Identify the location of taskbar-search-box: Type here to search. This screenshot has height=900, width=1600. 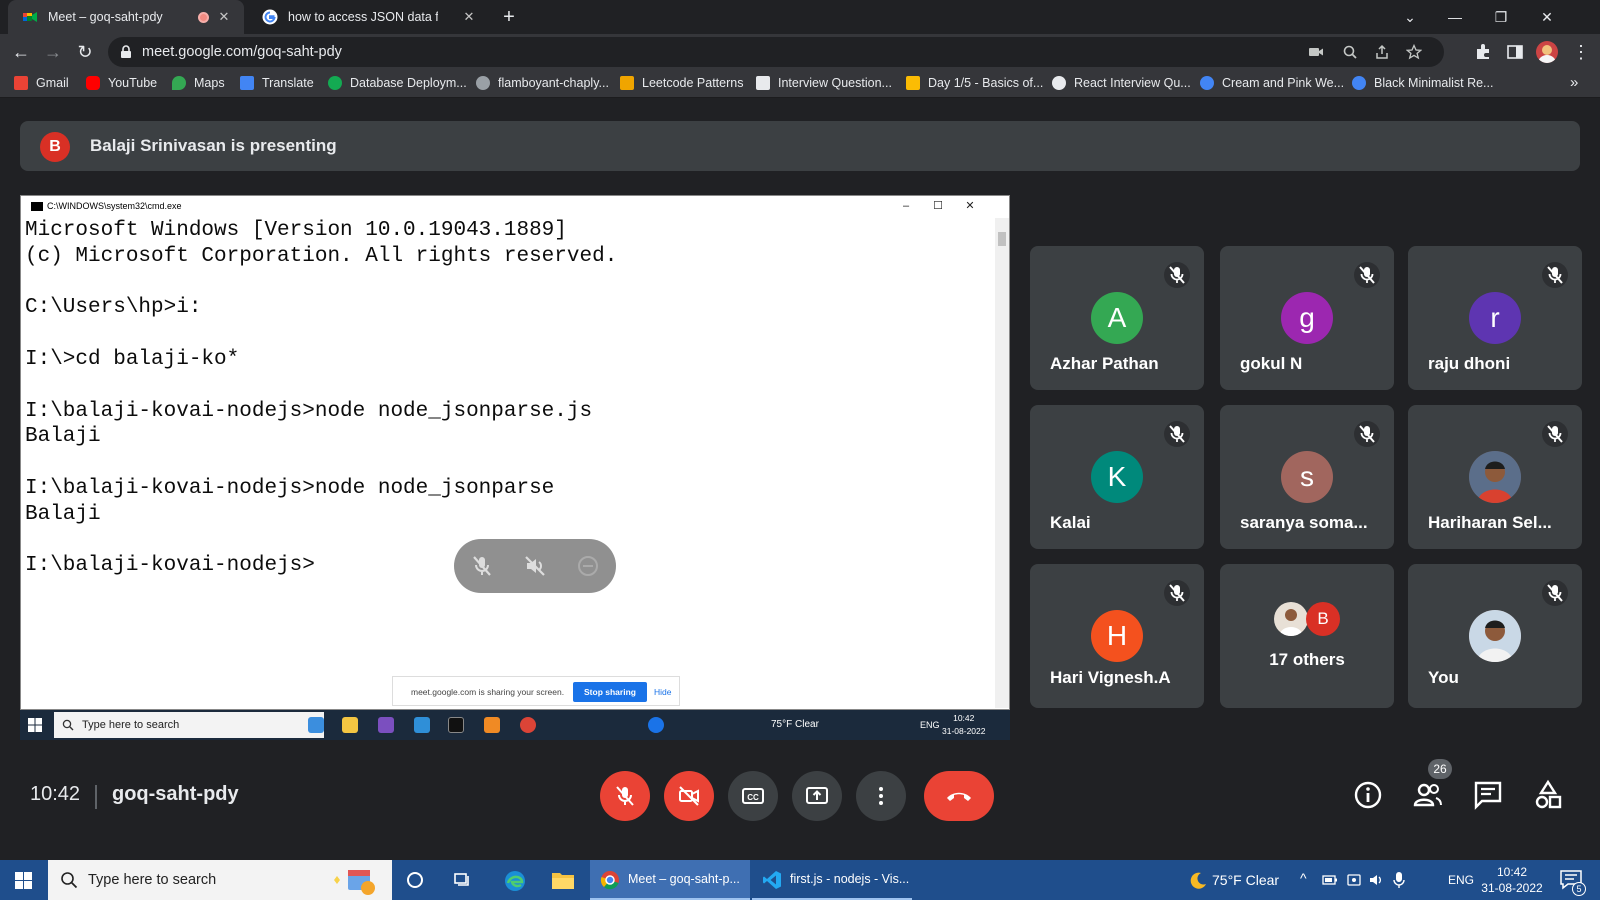
(220, 880).